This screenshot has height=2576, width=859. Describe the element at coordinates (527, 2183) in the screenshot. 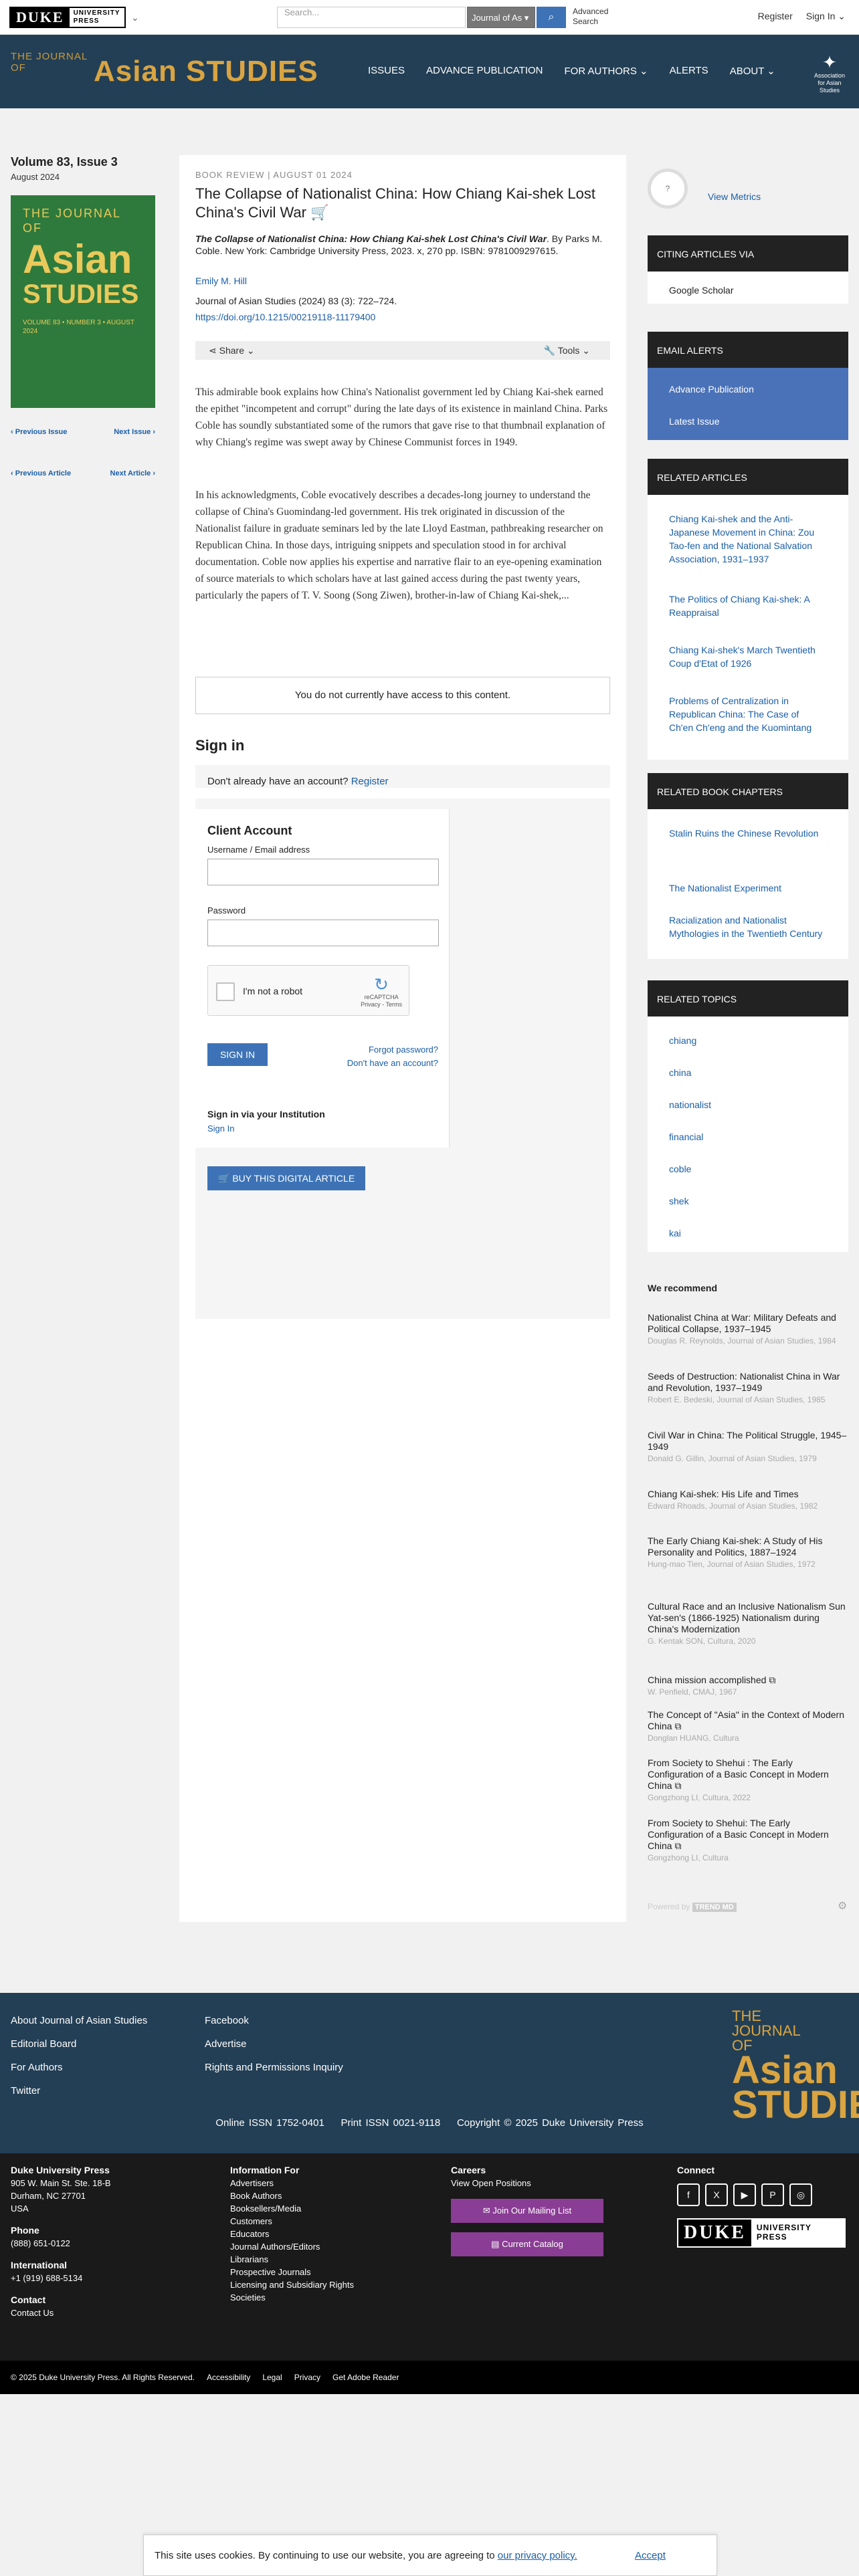

I see `view-positions-link: View Open Positions` at that location.